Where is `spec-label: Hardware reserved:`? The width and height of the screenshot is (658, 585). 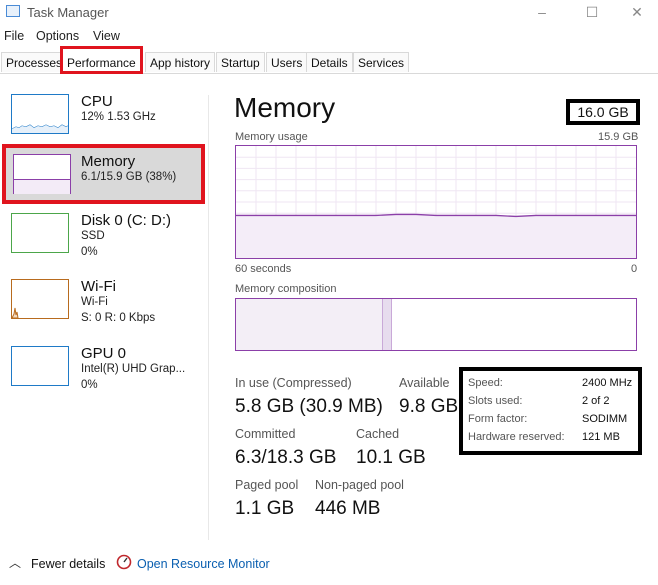
spec-label: Hardware reserved: is located at coordinates (516, 437).